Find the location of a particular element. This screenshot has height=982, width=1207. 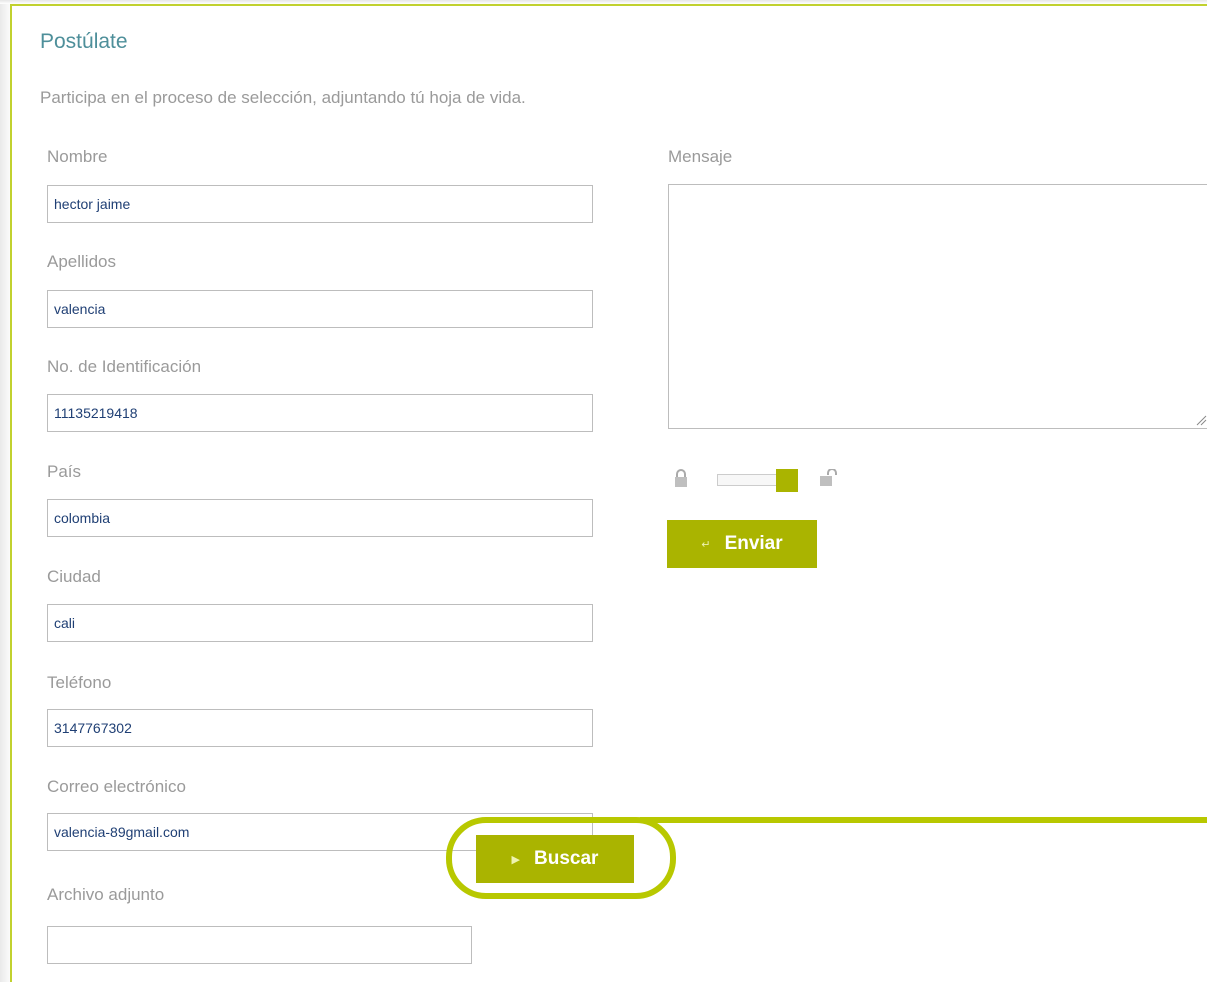

id-number-value: 11135219418 is located at coordinates (96, 413).